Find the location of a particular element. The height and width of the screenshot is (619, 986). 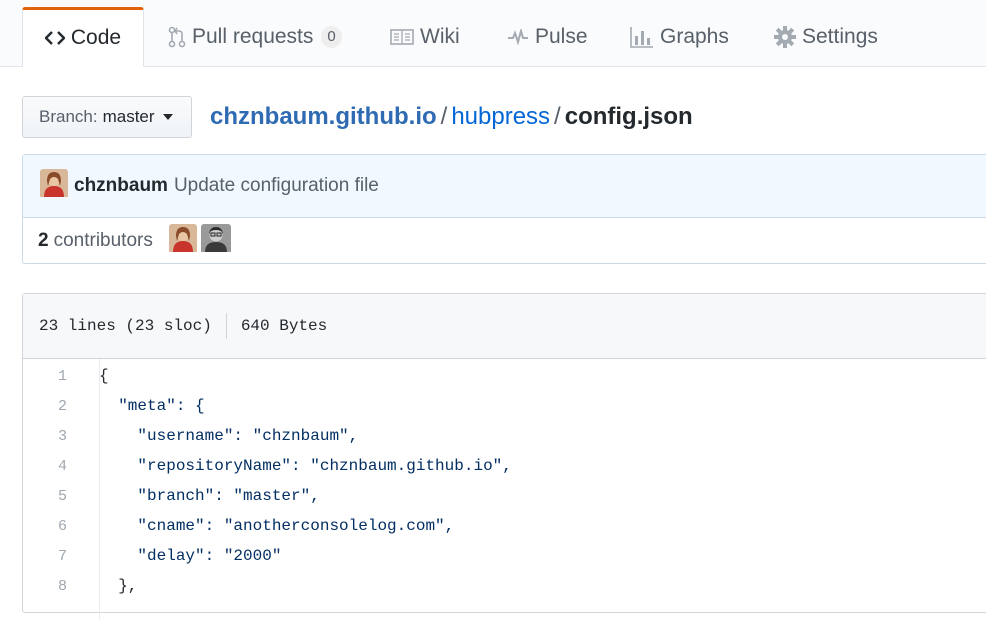

line-number: 2 is located at coordinates (53, 406).